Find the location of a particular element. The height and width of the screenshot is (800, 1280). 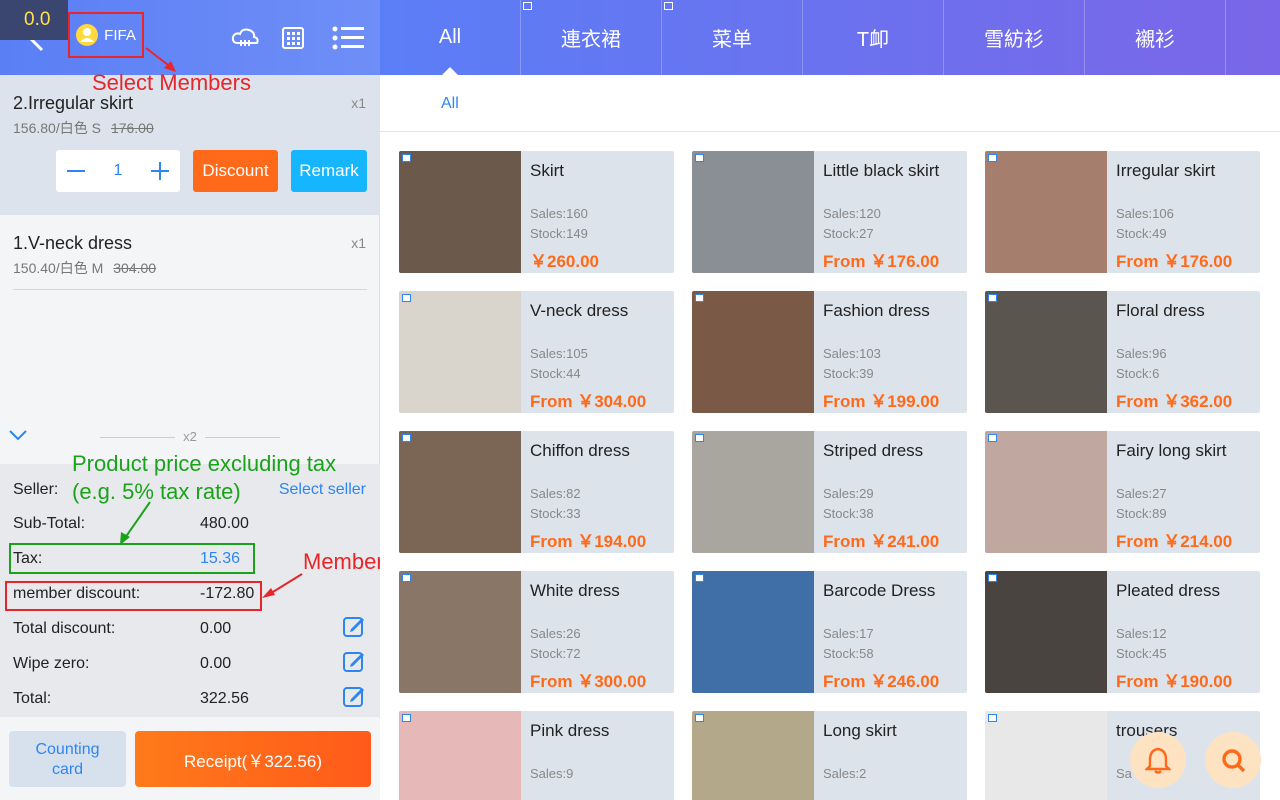

product-sales: Sales:26 is located at coordinates (555, 633).